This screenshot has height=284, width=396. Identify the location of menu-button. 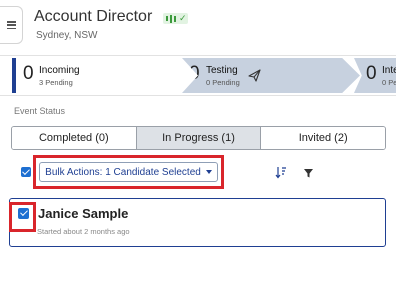
(11, 25).